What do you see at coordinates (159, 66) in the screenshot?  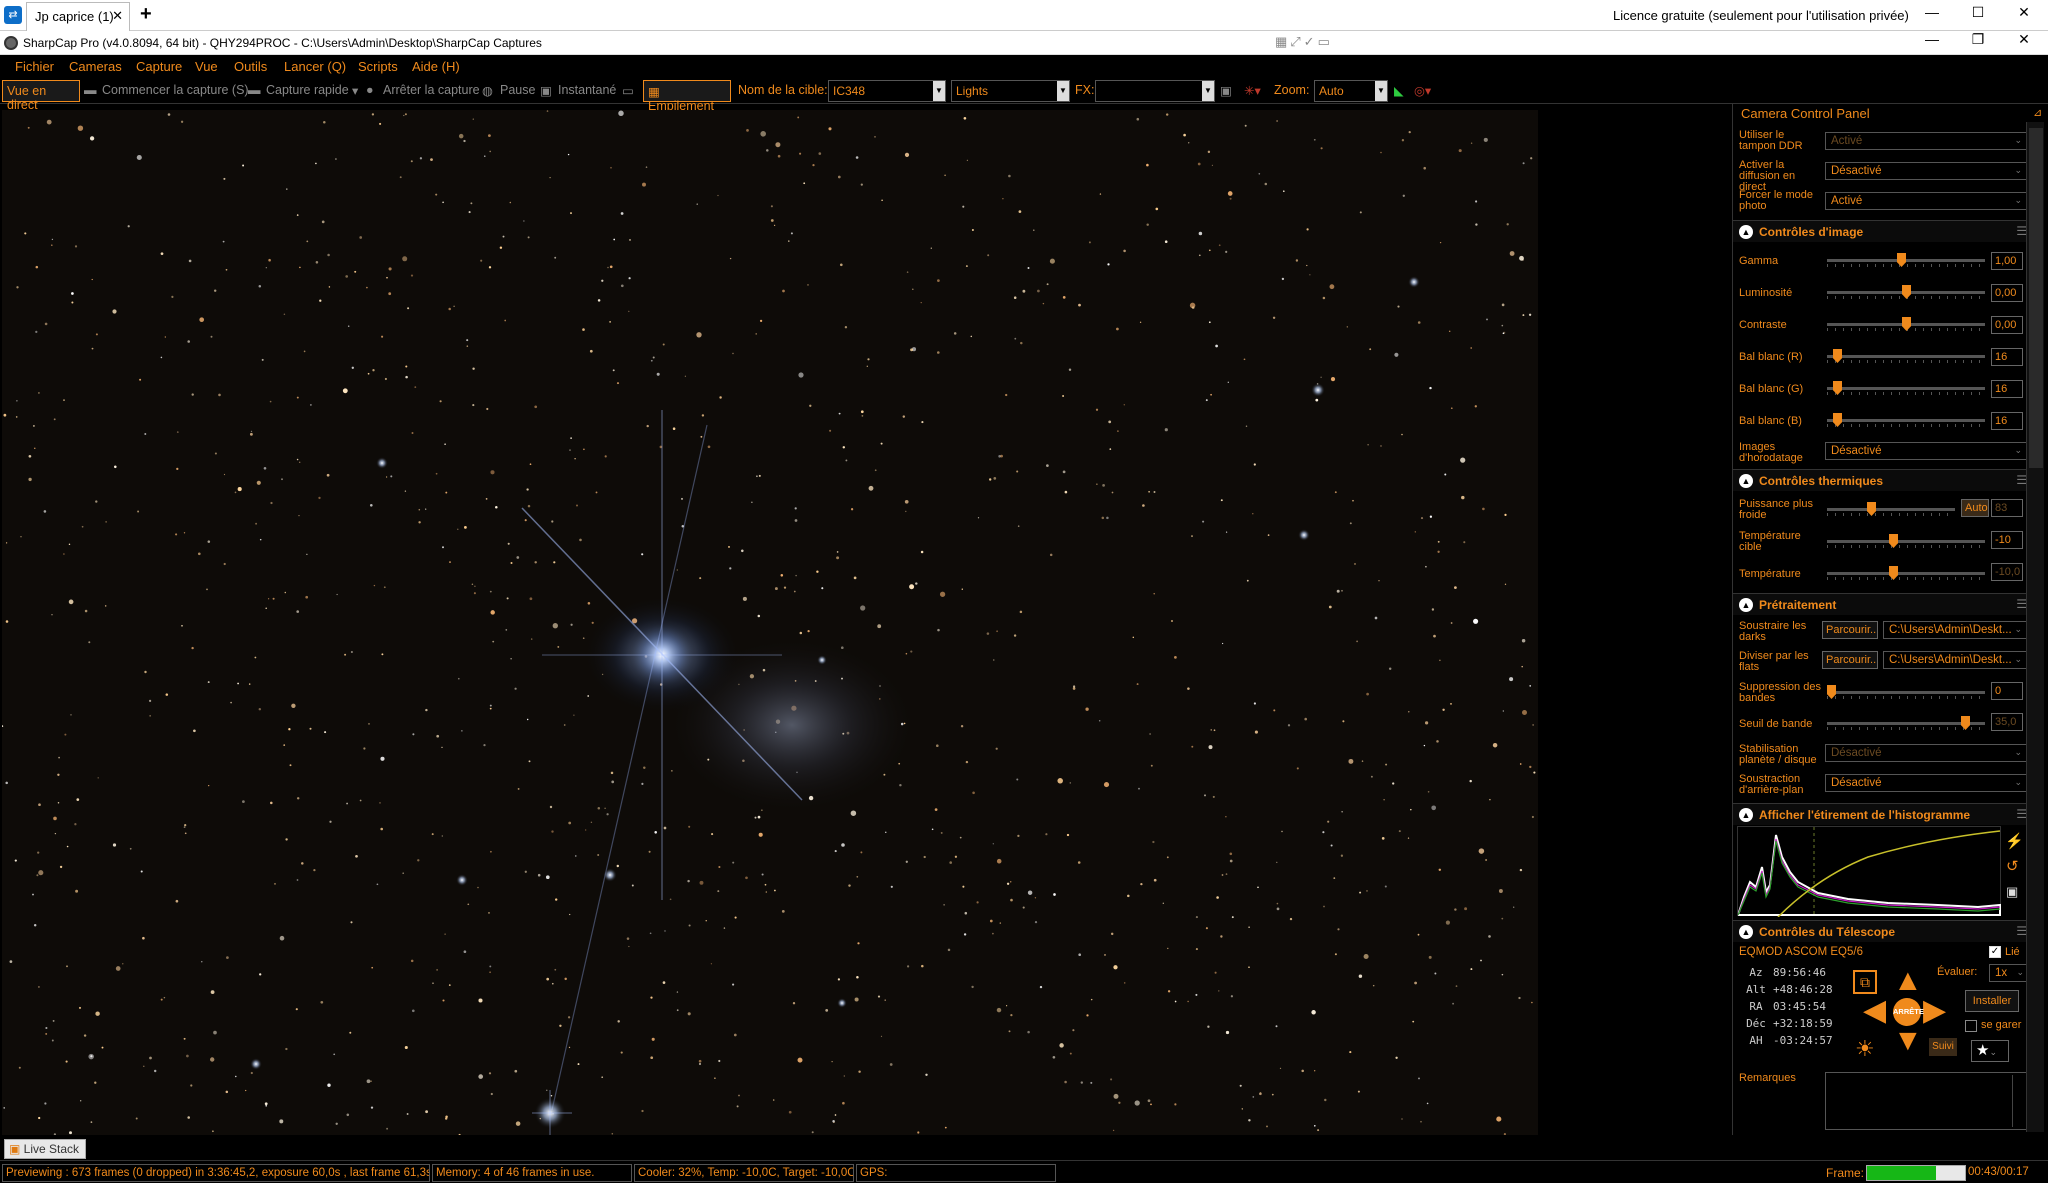 I see `menu-capture: Capture` at bounding box center [159, 66].